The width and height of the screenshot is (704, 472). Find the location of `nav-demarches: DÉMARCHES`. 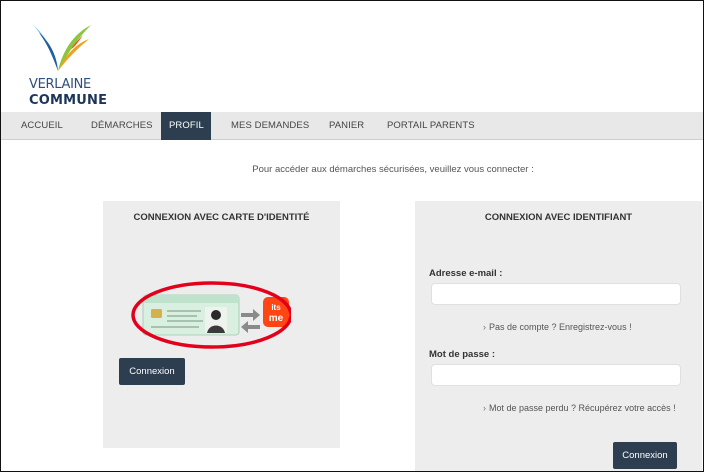

nav-demarches: DÉMARCHES is located at coordinates (122, 126).